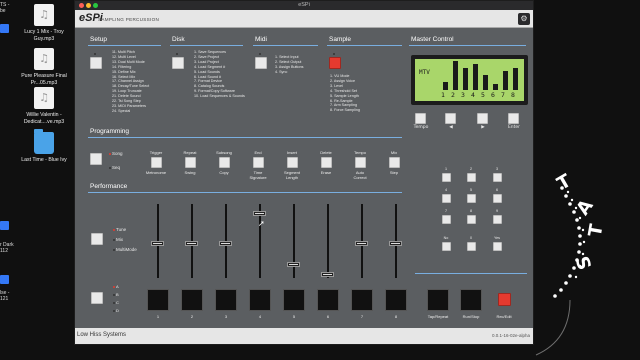 The image size is (640, 360). What do you see at coordinates (96, 63) in the screenshot?
I see `setup-button` at bounding box center [96, 63].